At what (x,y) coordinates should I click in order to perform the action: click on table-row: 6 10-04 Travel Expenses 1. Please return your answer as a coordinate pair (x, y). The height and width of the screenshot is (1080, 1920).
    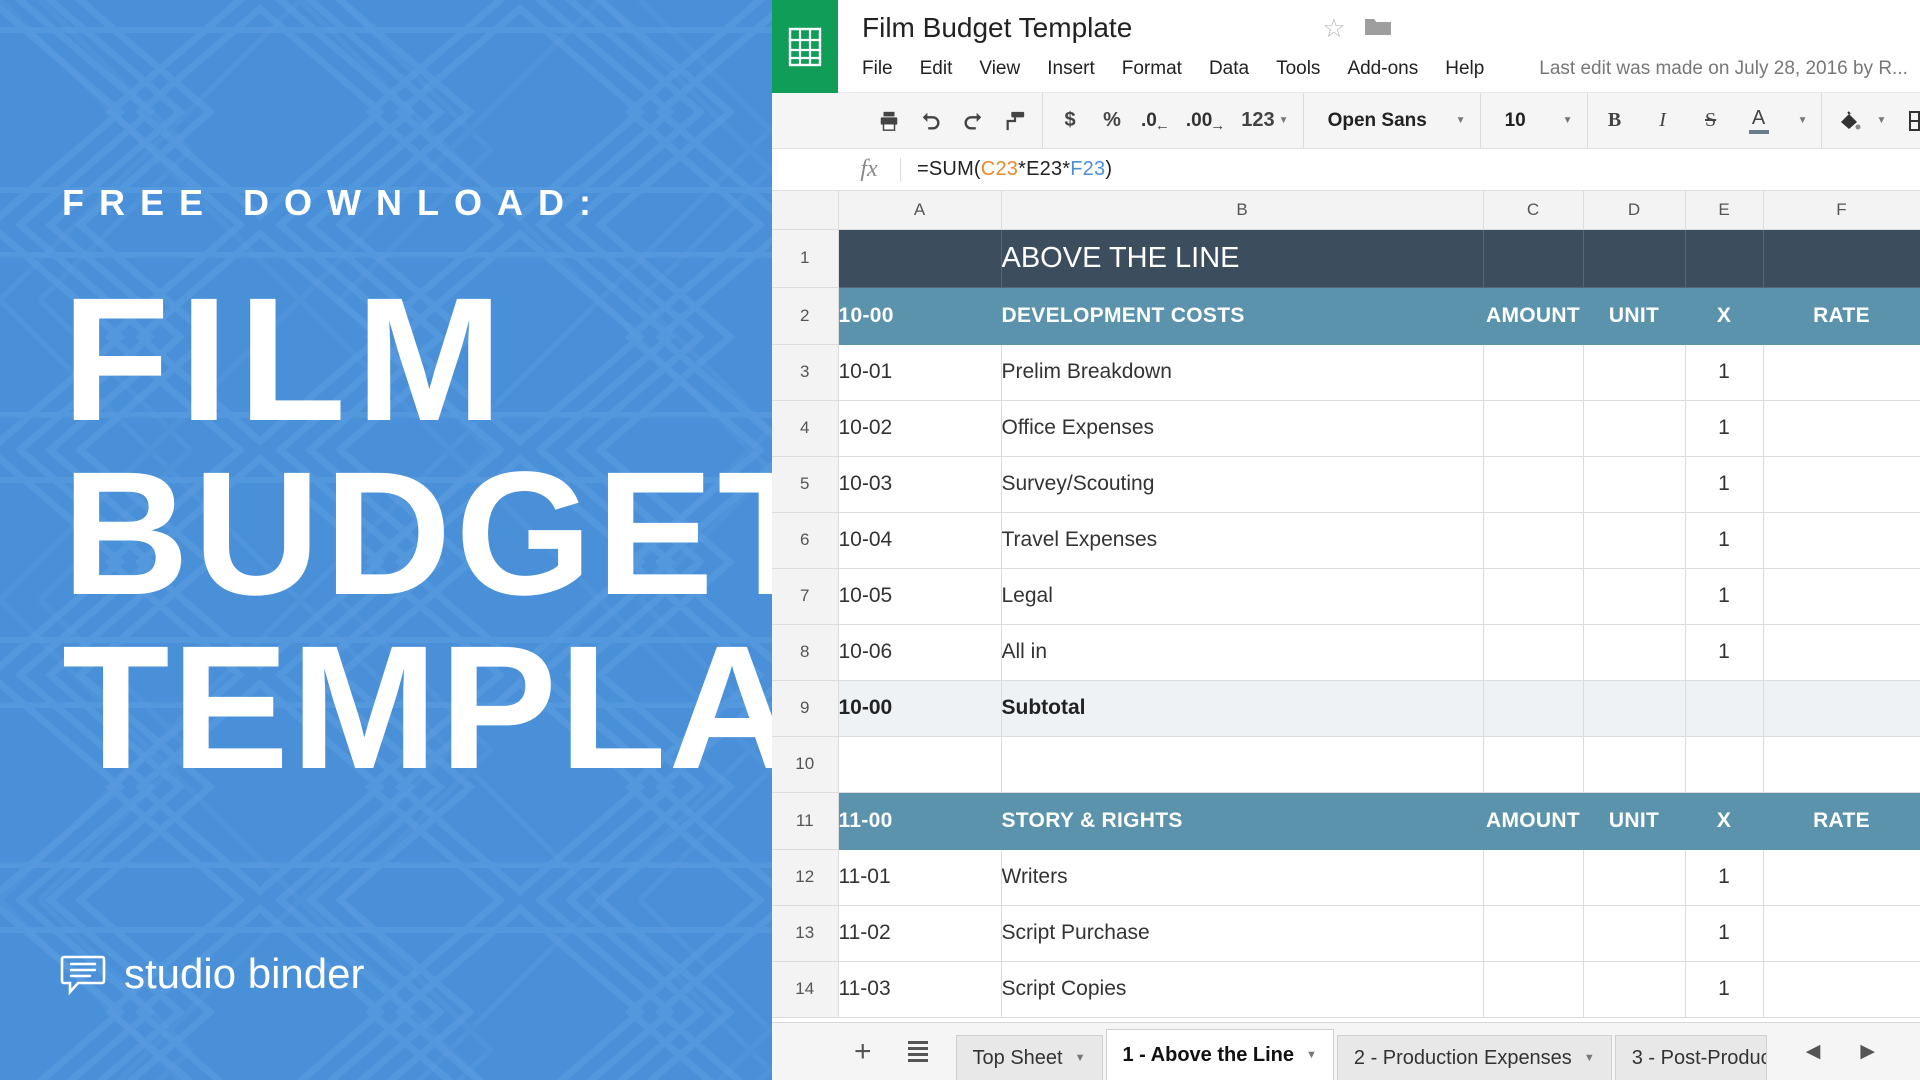
    Looking at the image, I should click on (1346, 540).